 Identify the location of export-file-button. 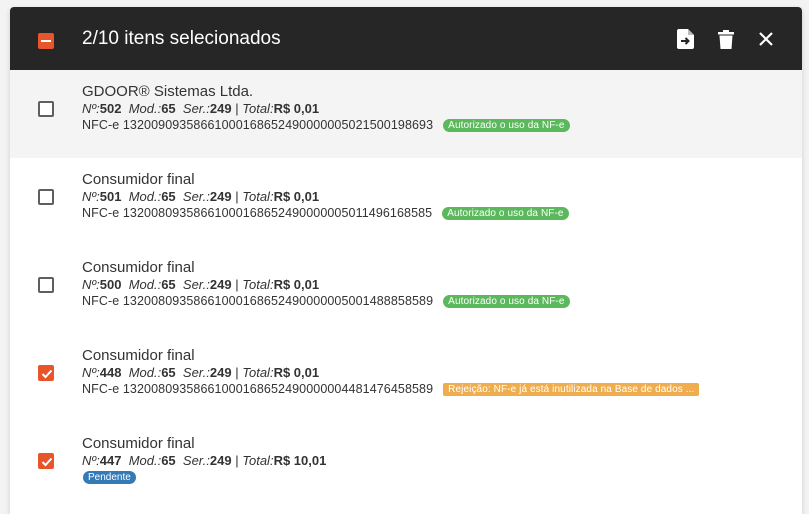
(686, 39).